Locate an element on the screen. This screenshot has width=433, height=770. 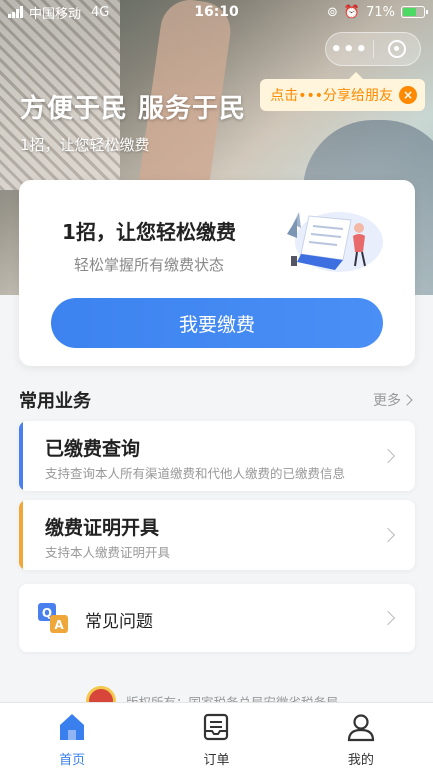
battery-icon is located at coordinates (414, 12).